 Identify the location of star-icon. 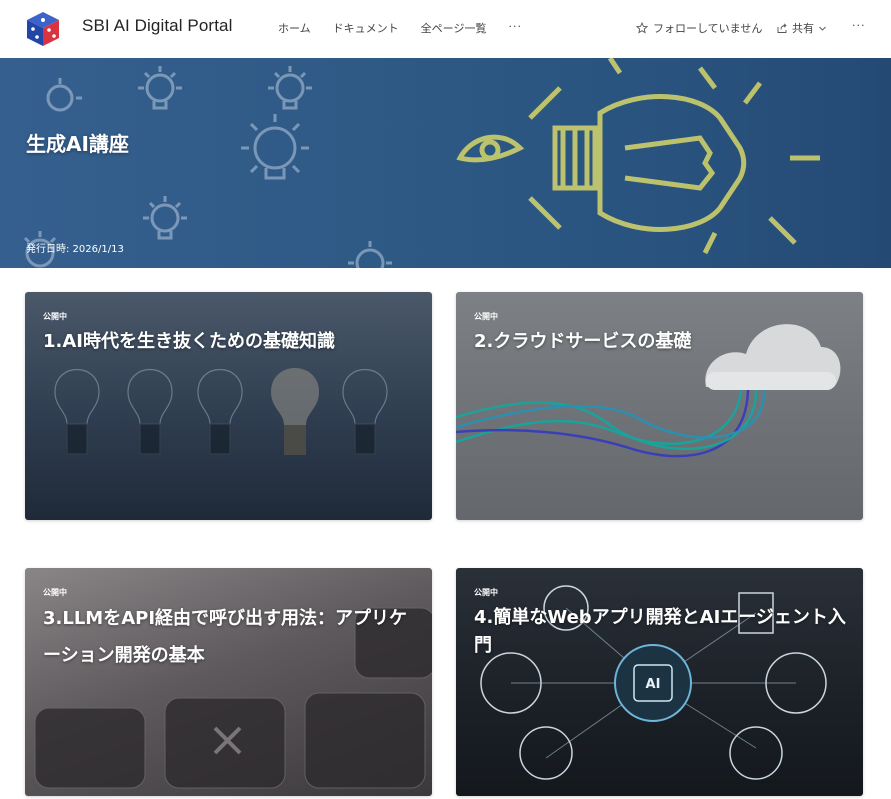
(642, 28).